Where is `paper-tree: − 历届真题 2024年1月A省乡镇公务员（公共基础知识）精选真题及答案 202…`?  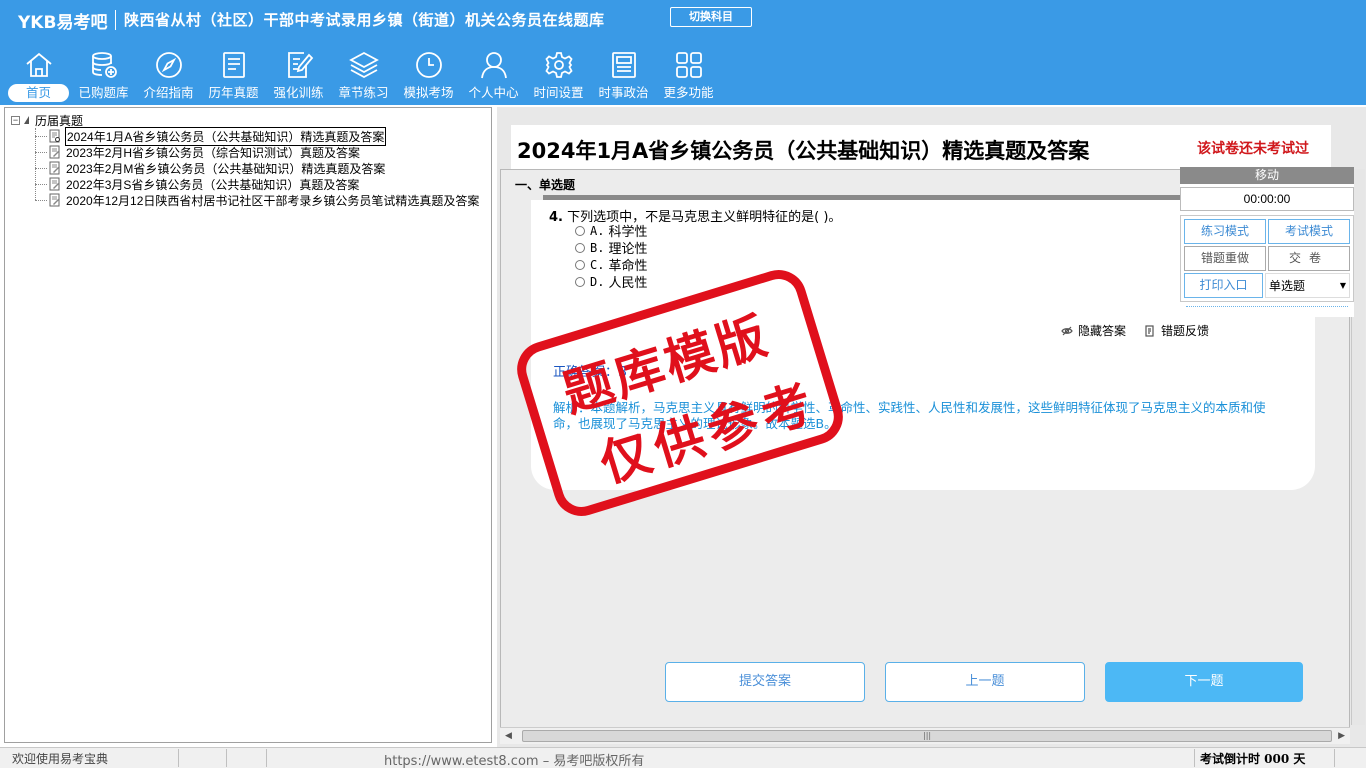 paper-tree: − 历届真题 2024年1月A省乡镇公务员（公共基础知识）精选真题及答案 202… is located at coordinates (245, 160).